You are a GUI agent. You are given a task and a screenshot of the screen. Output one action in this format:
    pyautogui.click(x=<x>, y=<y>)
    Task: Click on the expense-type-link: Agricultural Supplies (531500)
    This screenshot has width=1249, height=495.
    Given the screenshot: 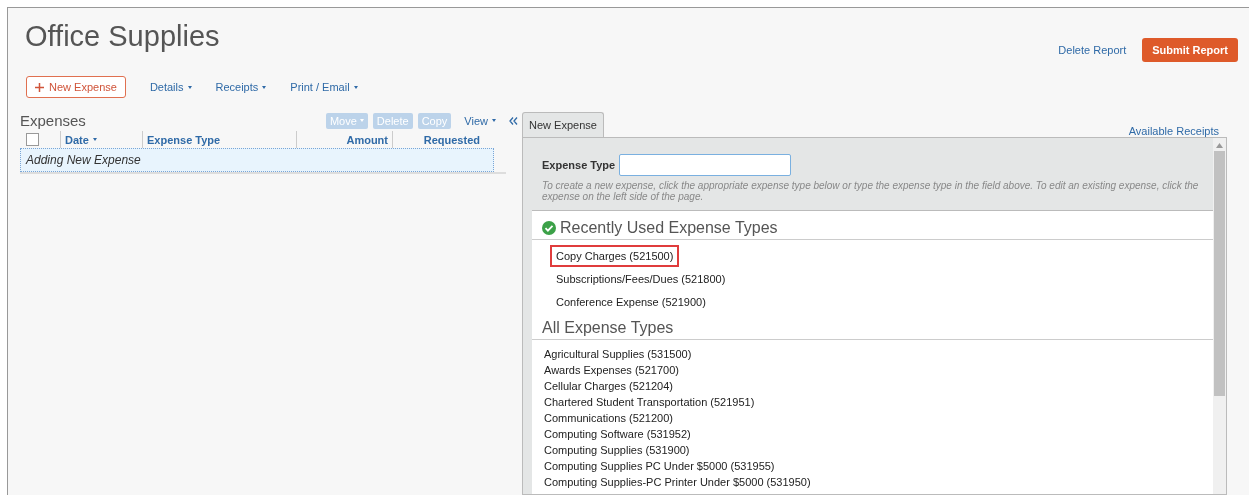 What is the action you would take?
    pyautogui.click(x=872, y=354)
    